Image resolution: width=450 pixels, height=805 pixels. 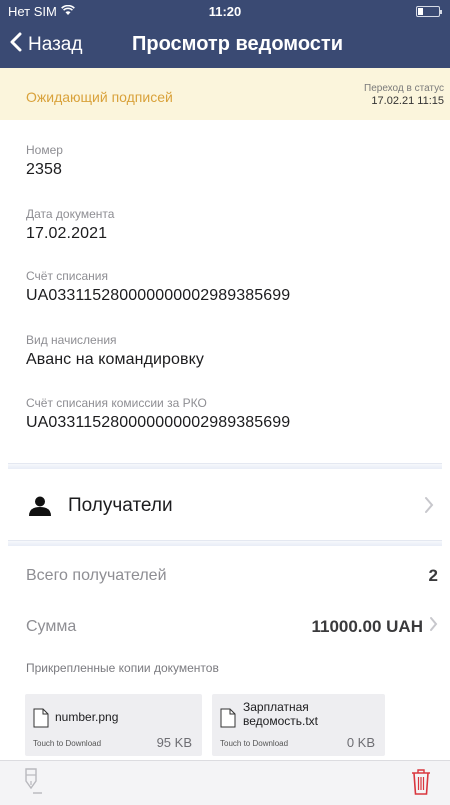 I want to click on navigation-bar: Назад Просмотр ведомости, so click(x=225, y=44).